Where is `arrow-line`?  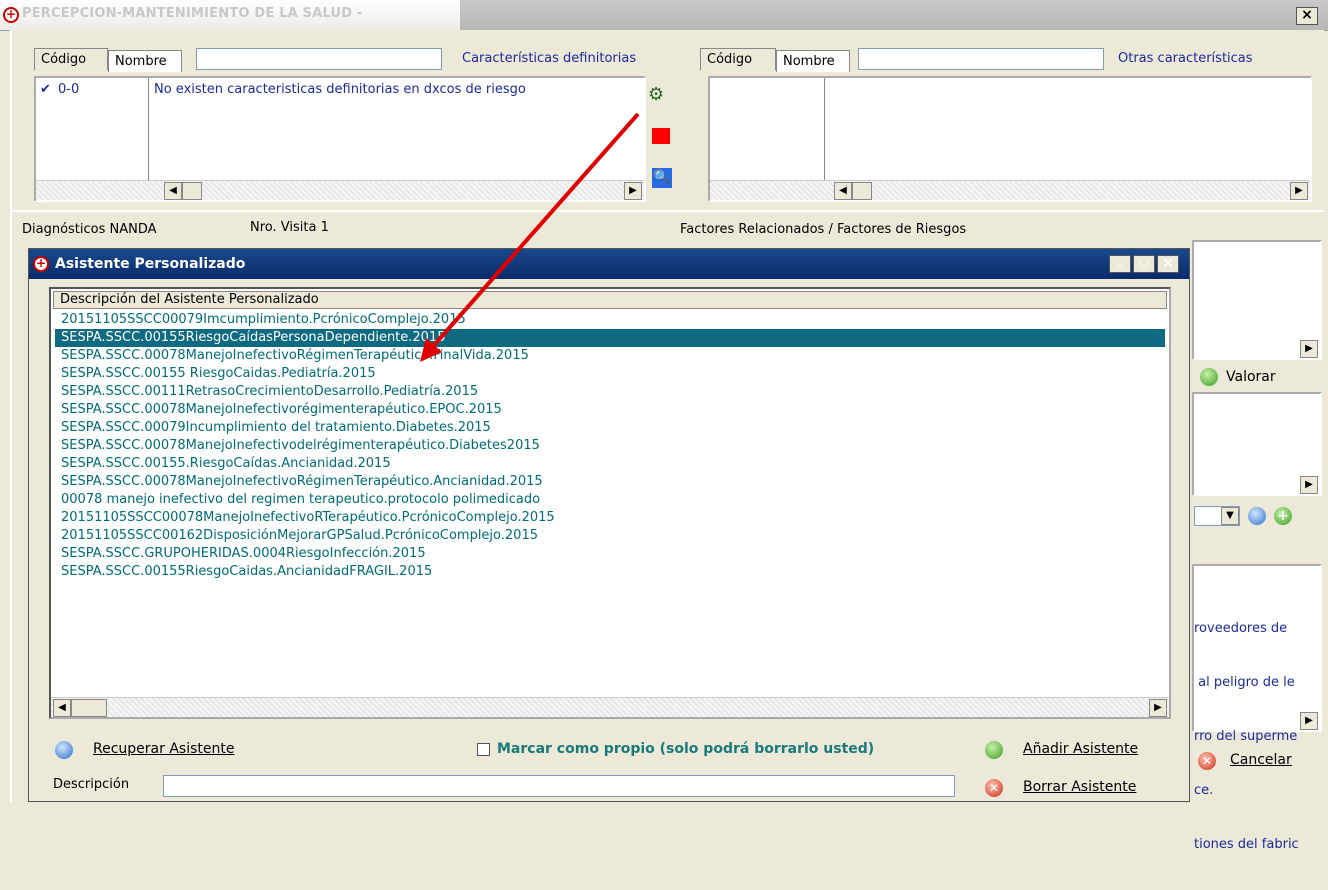 arrow-line is located at coordinates (533, 233).